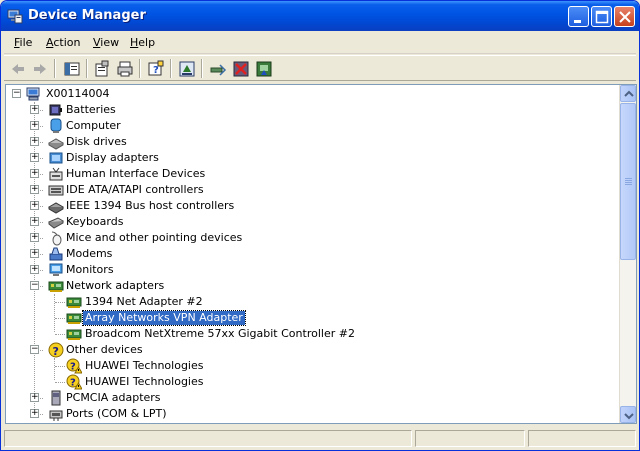 Image resolution: width=640 pixels, height=451 pixels. I want to click on ide-controller-icon, so click(56, 190).